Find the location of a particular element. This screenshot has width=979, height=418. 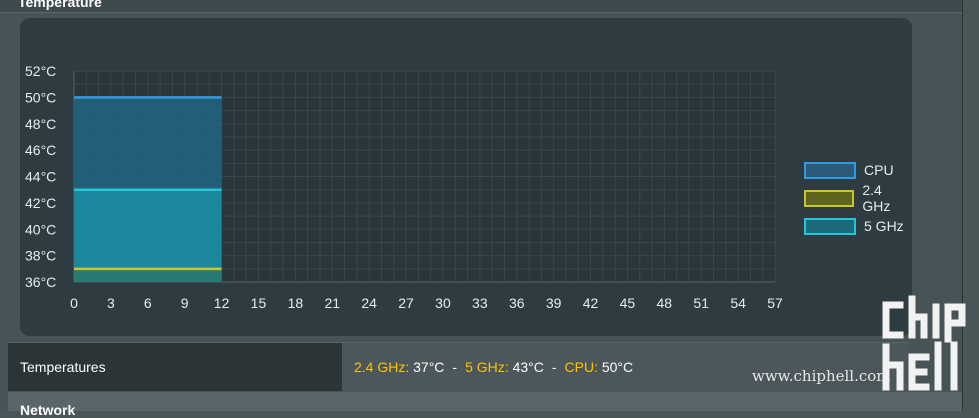

chart-legend: CPU 2.4 GHz 5 GHz is located at coordinates (858, 198).